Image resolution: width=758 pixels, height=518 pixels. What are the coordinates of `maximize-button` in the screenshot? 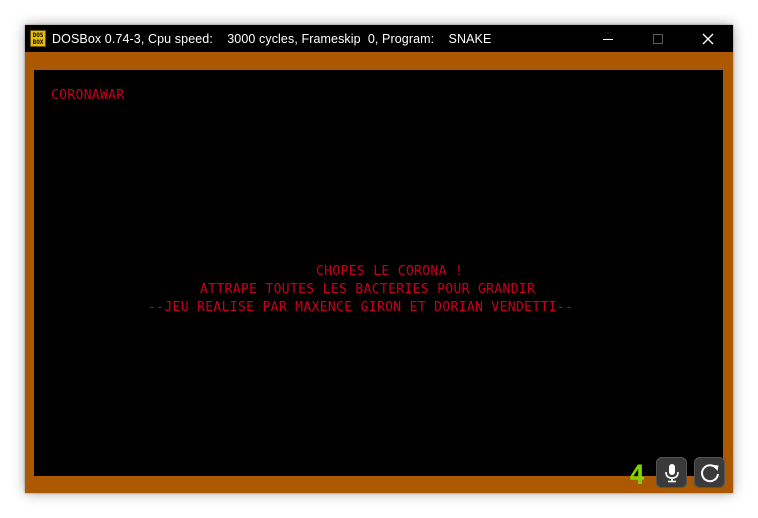 It's located at (658, 38).